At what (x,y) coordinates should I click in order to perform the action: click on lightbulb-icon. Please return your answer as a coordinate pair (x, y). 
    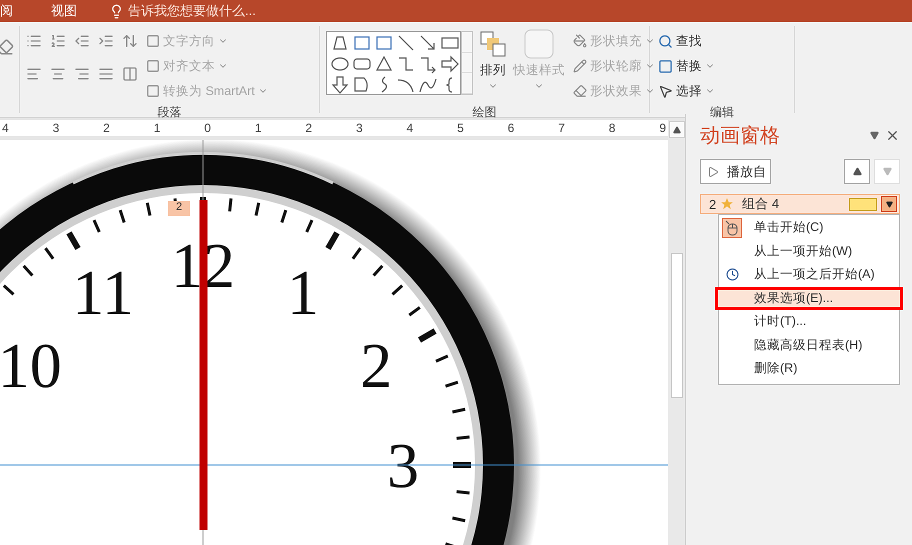
    Looking at the image, I should click on (116, 11).